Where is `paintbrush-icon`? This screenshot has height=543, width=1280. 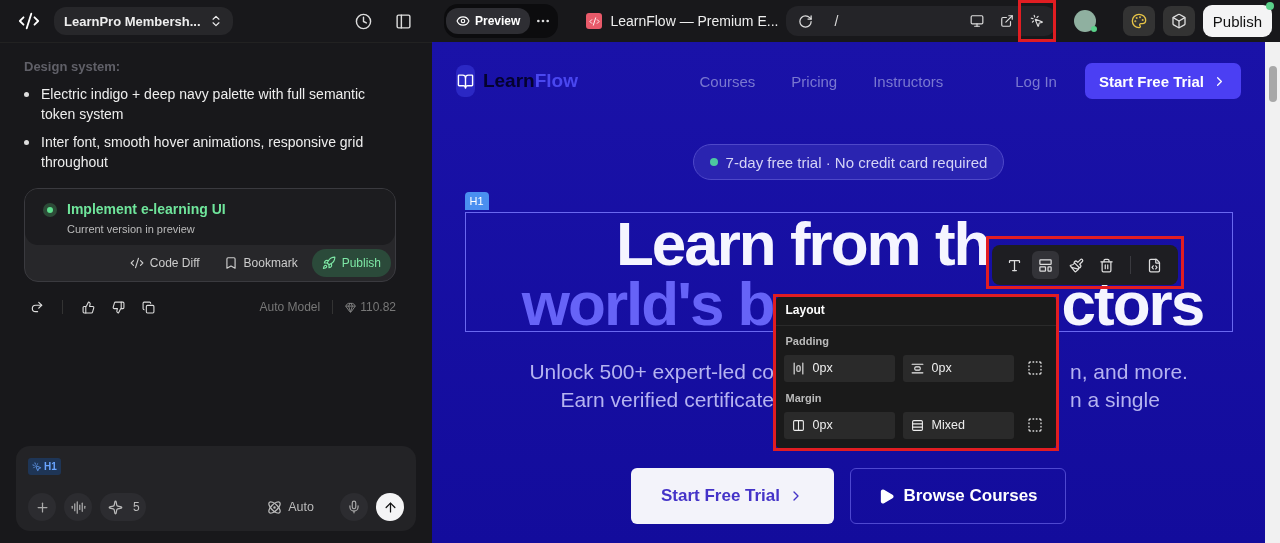
paintbrush-icon is located at coordinates (1076, 265).